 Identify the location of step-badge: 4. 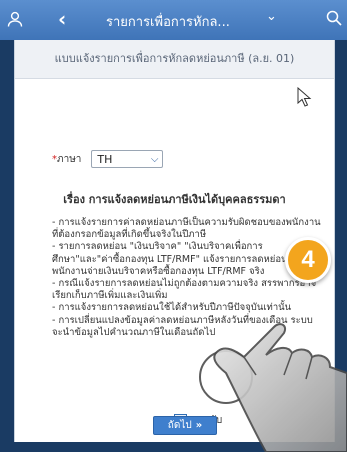
(308, 260).